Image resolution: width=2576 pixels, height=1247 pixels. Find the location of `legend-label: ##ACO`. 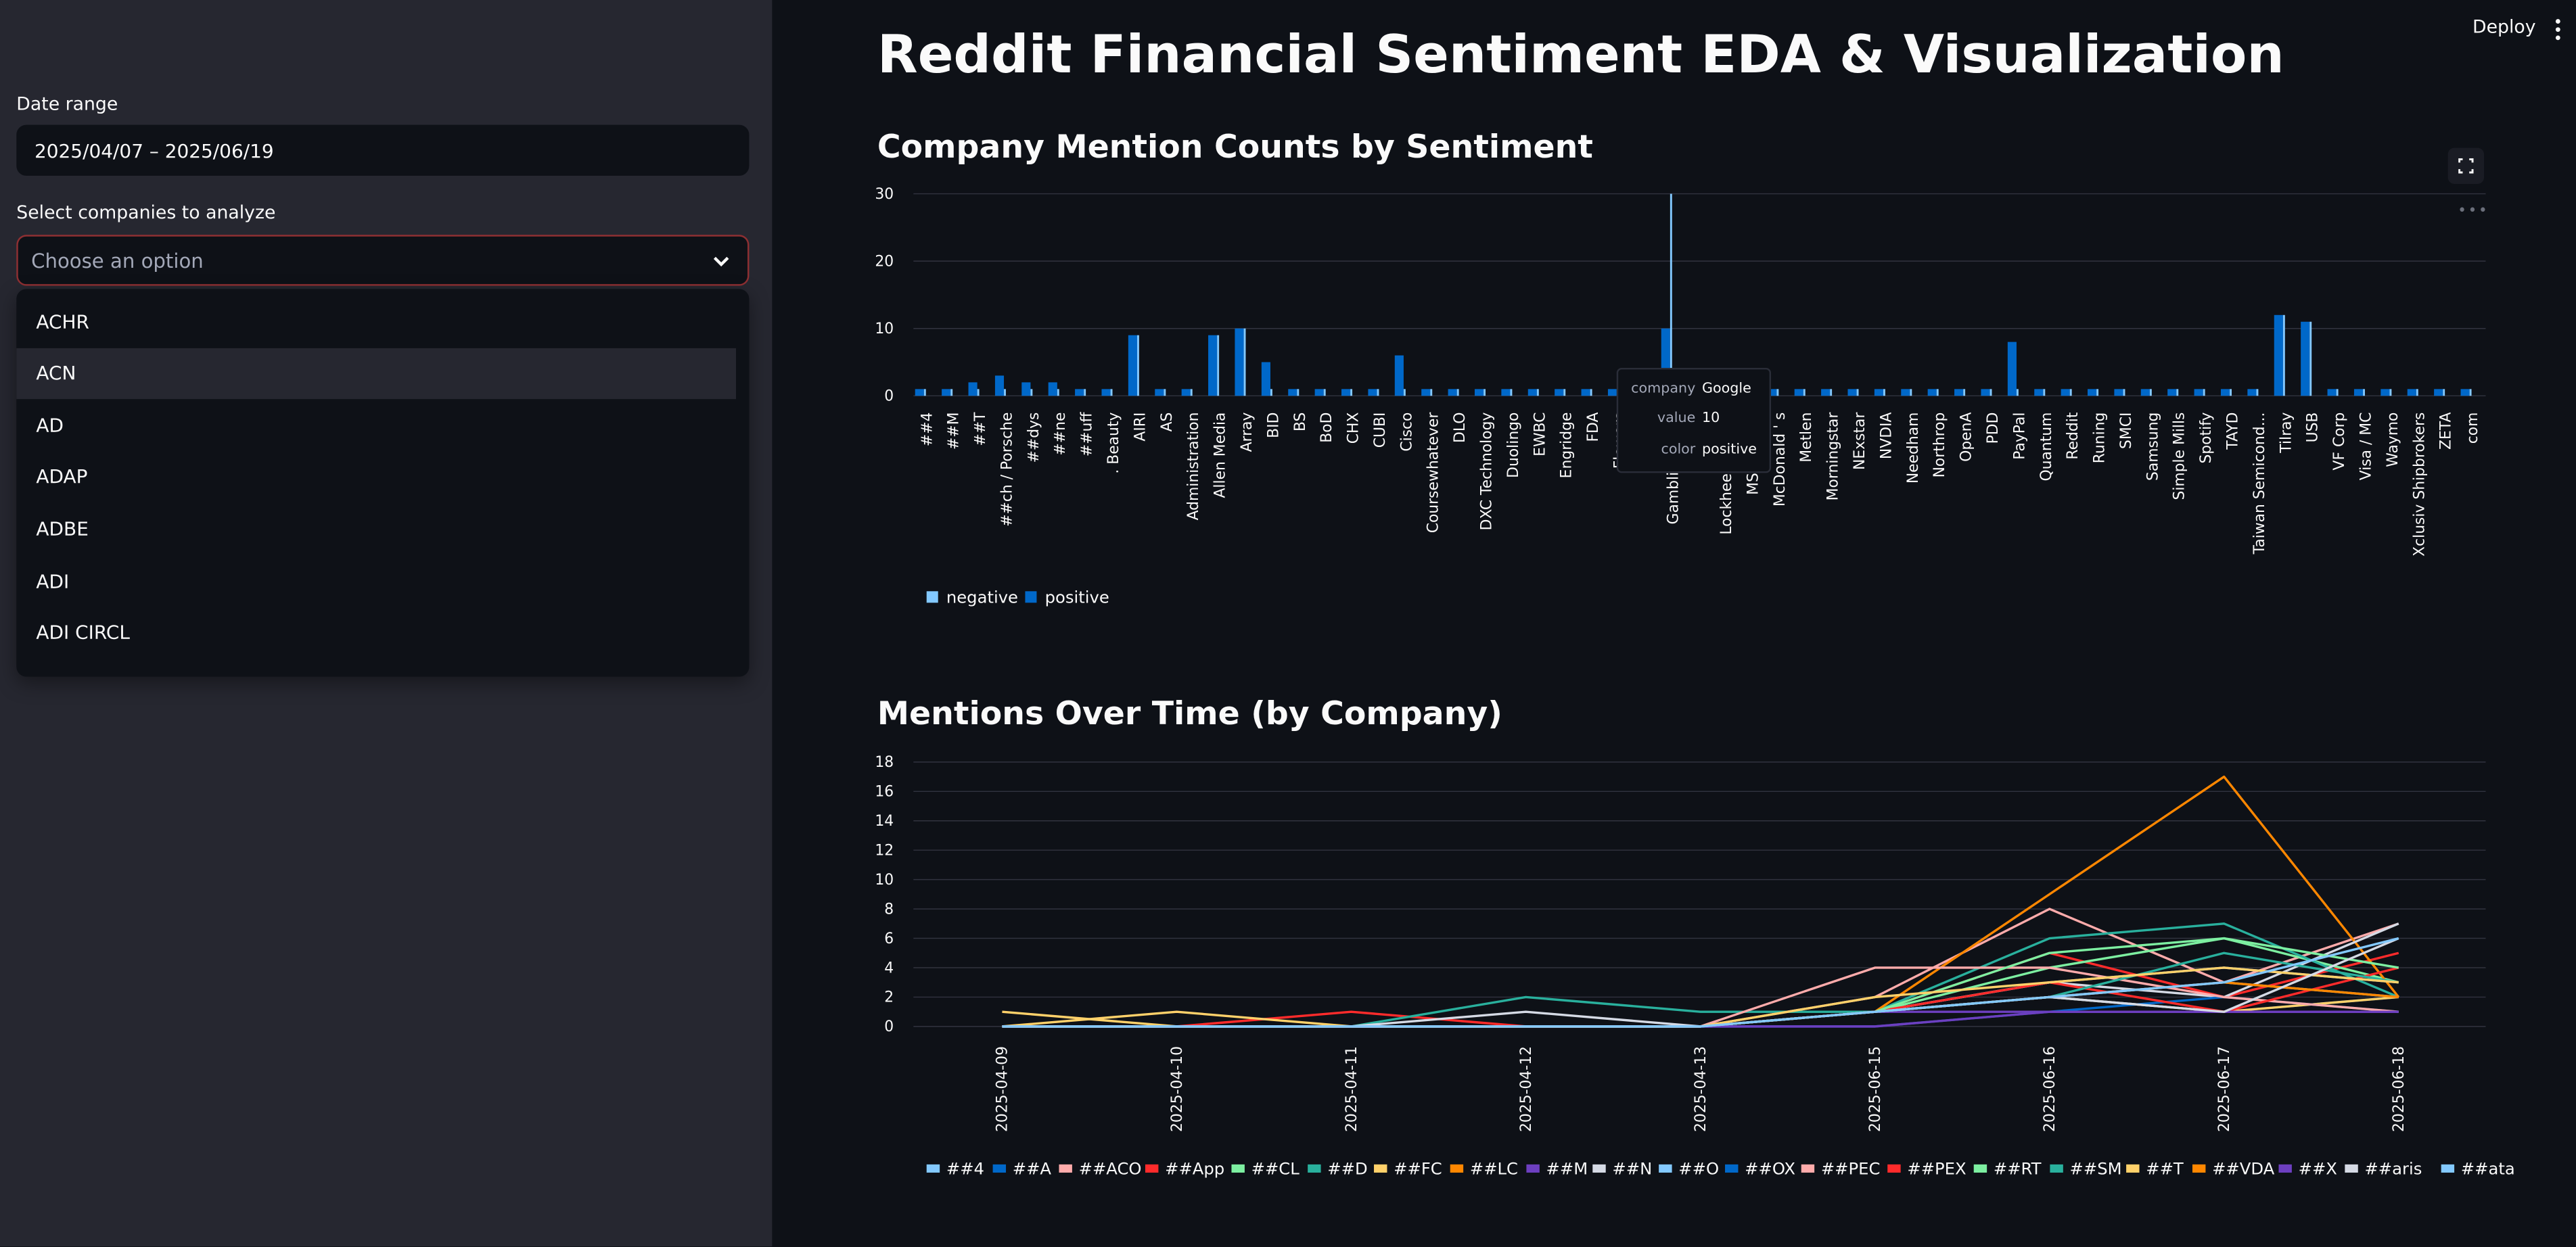

legend-label: ##ACO is located at coordinates (1110, 1168).